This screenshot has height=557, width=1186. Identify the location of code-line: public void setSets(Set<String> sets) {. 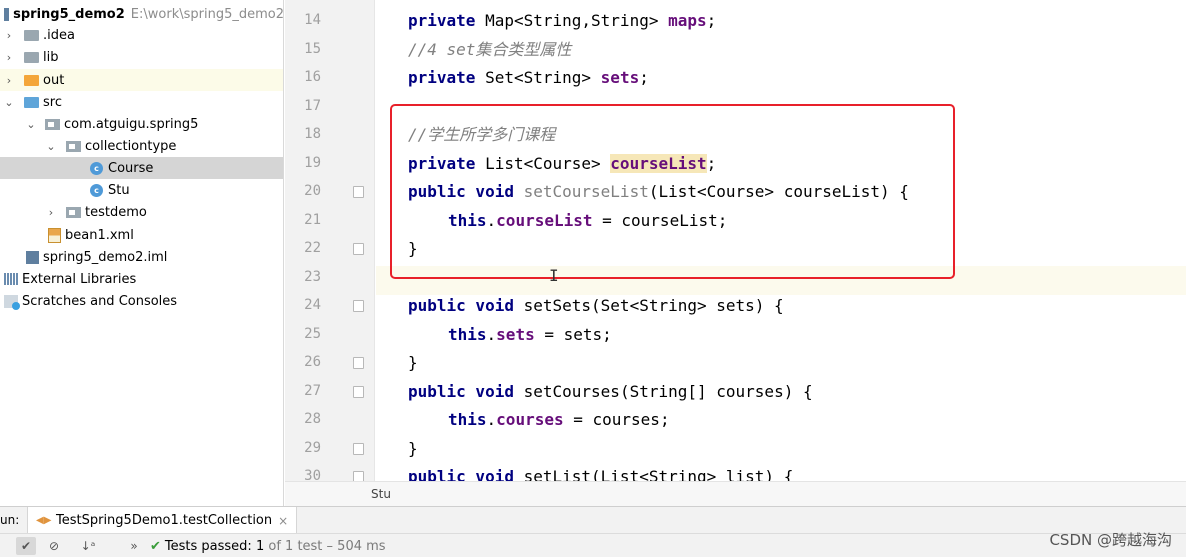
(596, 306).